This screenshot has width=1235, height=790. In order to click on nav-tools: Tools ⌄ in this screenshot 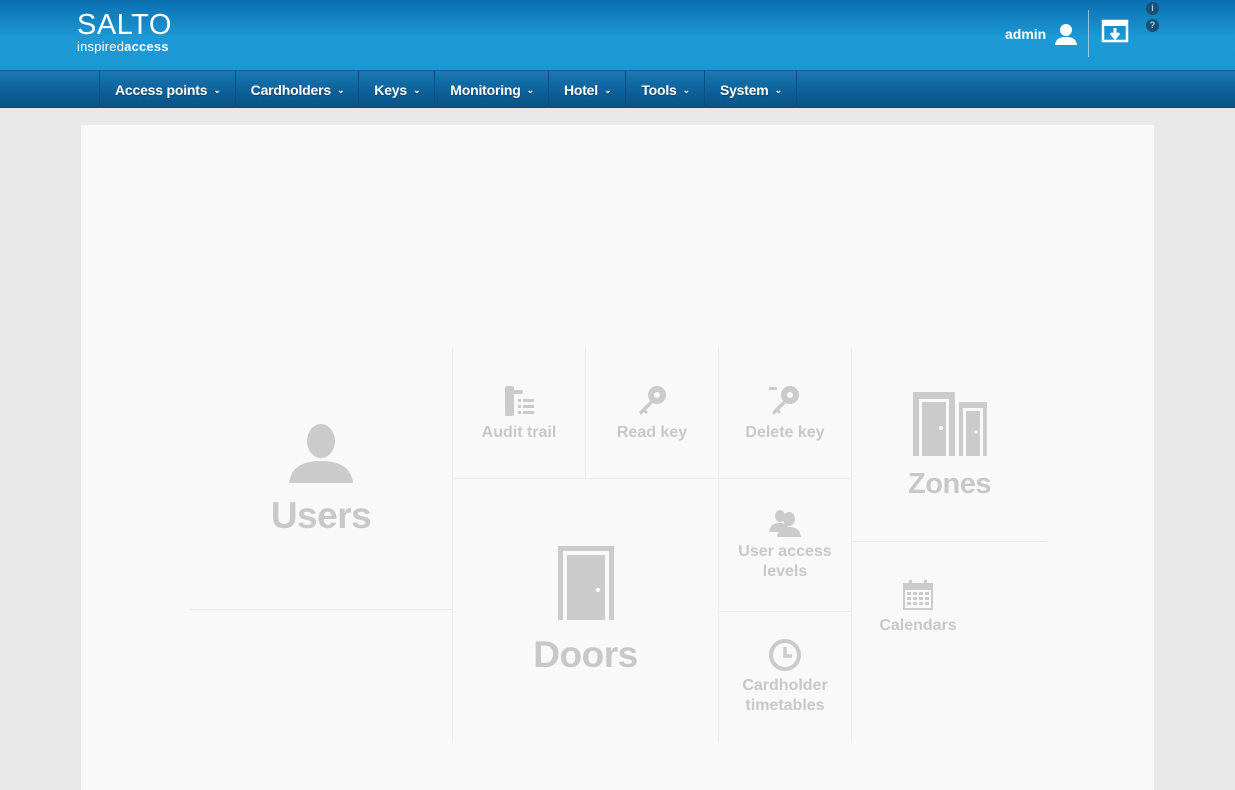, I will do `click(665, 89)`.